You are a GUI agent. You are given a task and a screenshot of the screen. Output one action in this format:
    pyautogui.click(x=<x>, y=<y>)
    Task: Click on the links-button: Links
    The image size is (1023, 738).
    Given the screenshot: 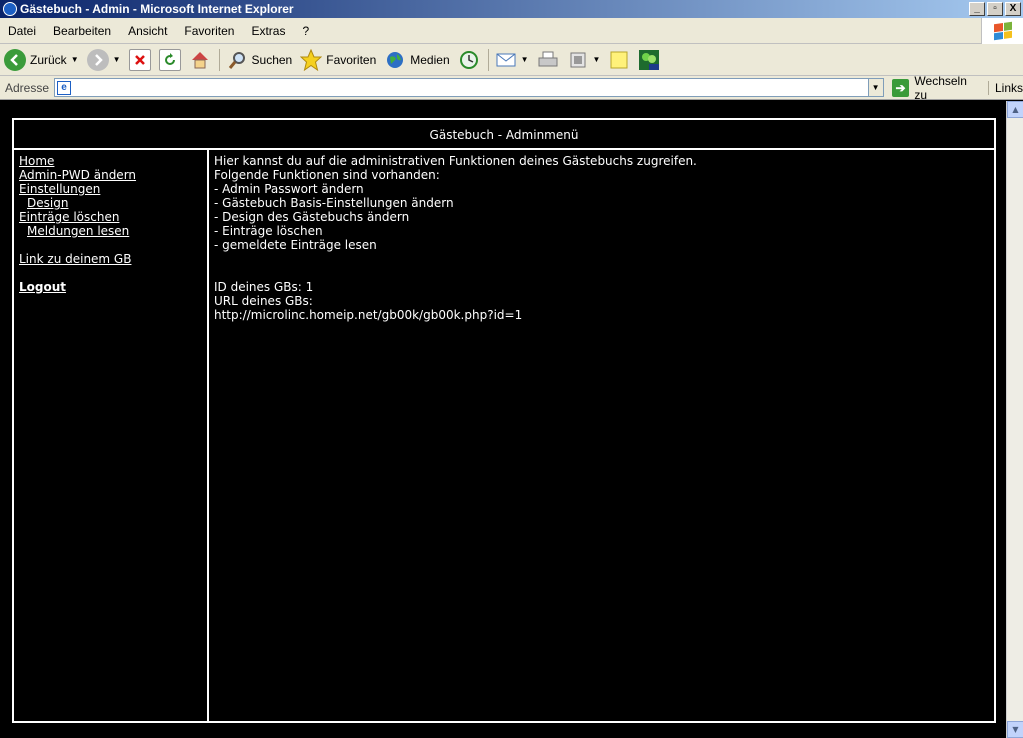 What is the action you would take?
    pyautogui.click(x=1005, y=87)
    